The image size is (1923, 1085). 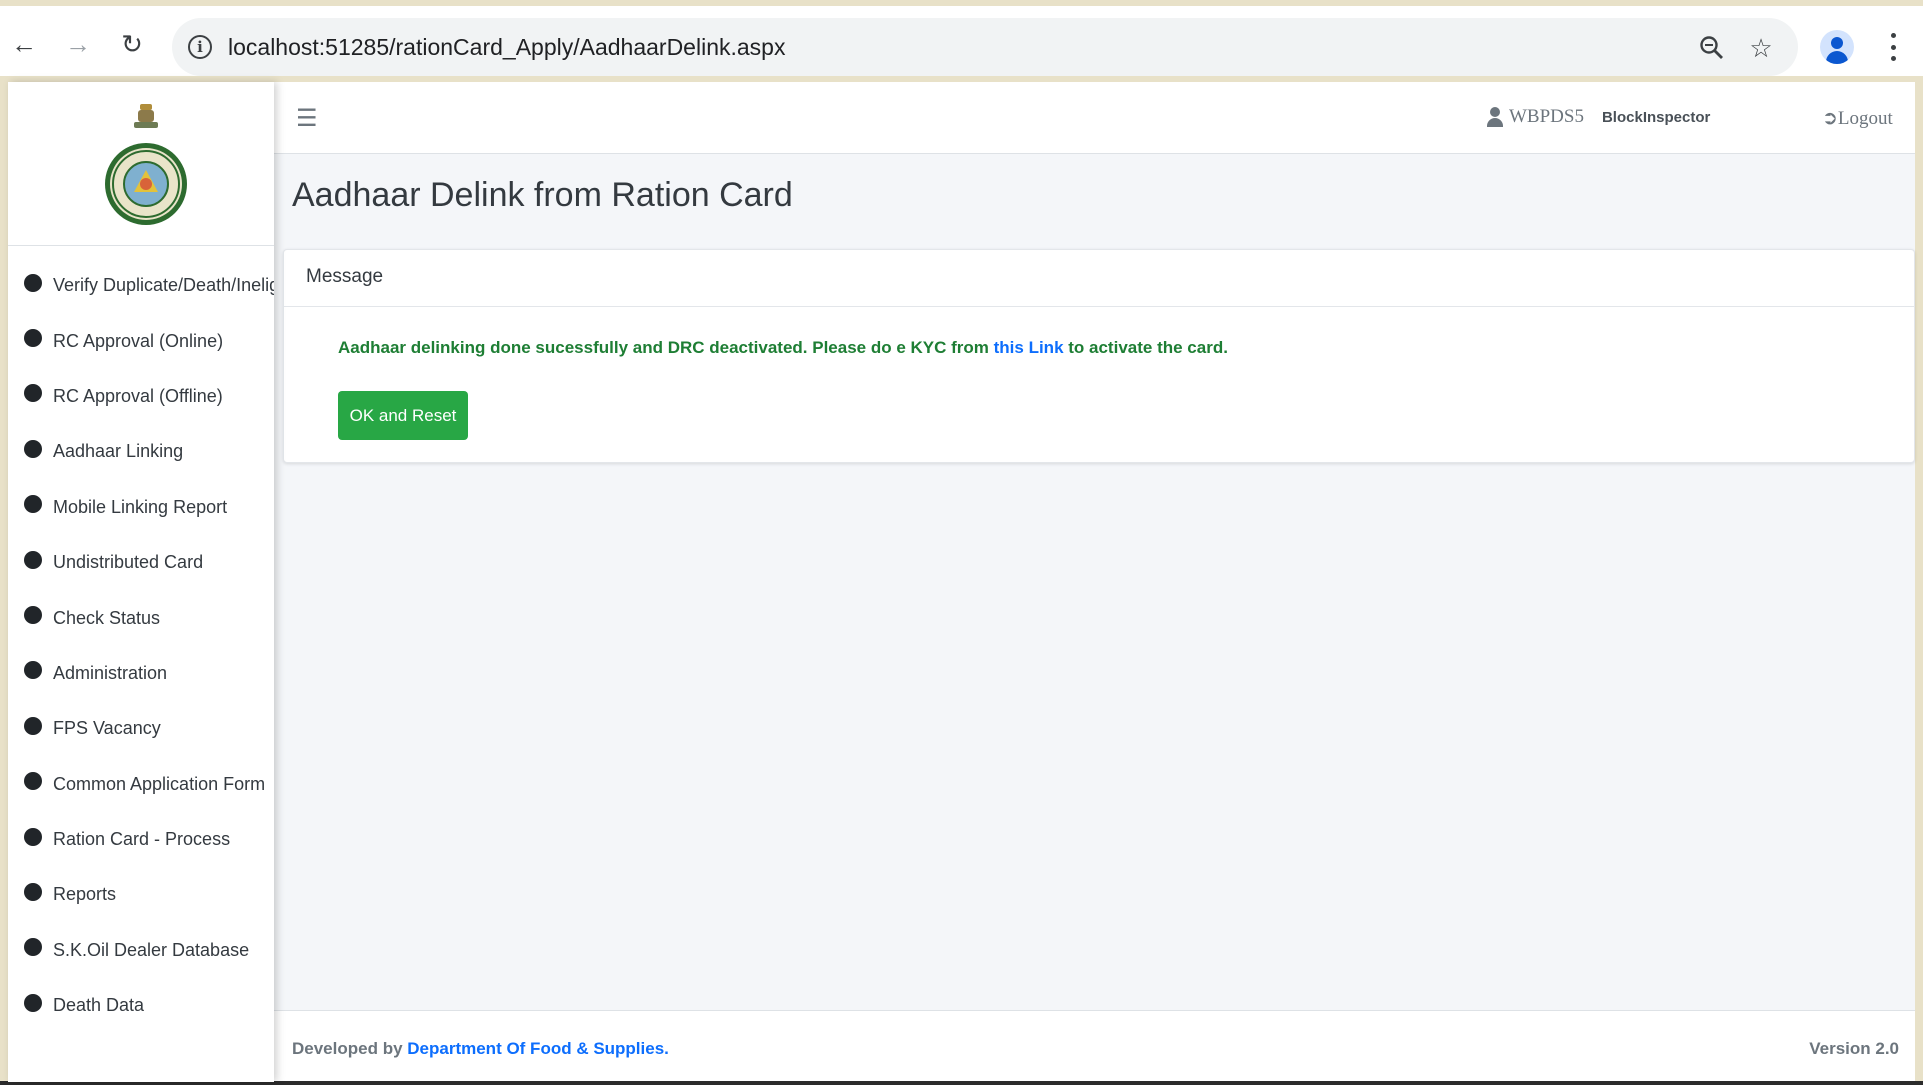 I want to click on site-info-icon: i, so click(x=200, y=47).